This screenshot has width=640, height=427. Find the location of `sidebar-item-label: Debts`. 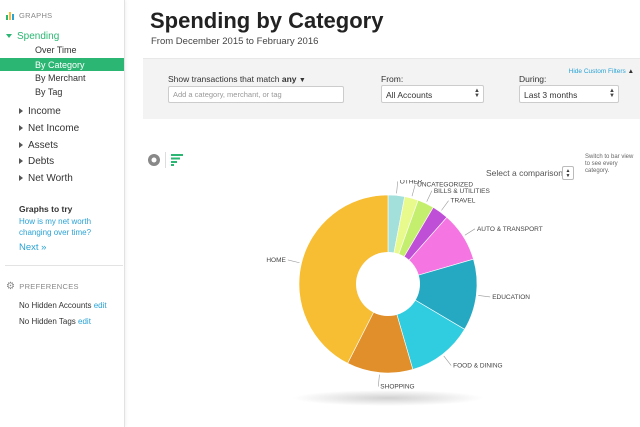

sidebar-item-label: Debts is located at coordinates (41, 161).